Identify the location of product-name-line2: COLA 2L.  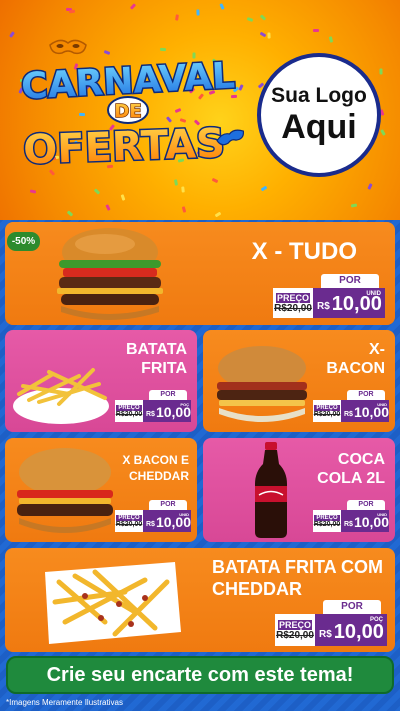
(351, 478).